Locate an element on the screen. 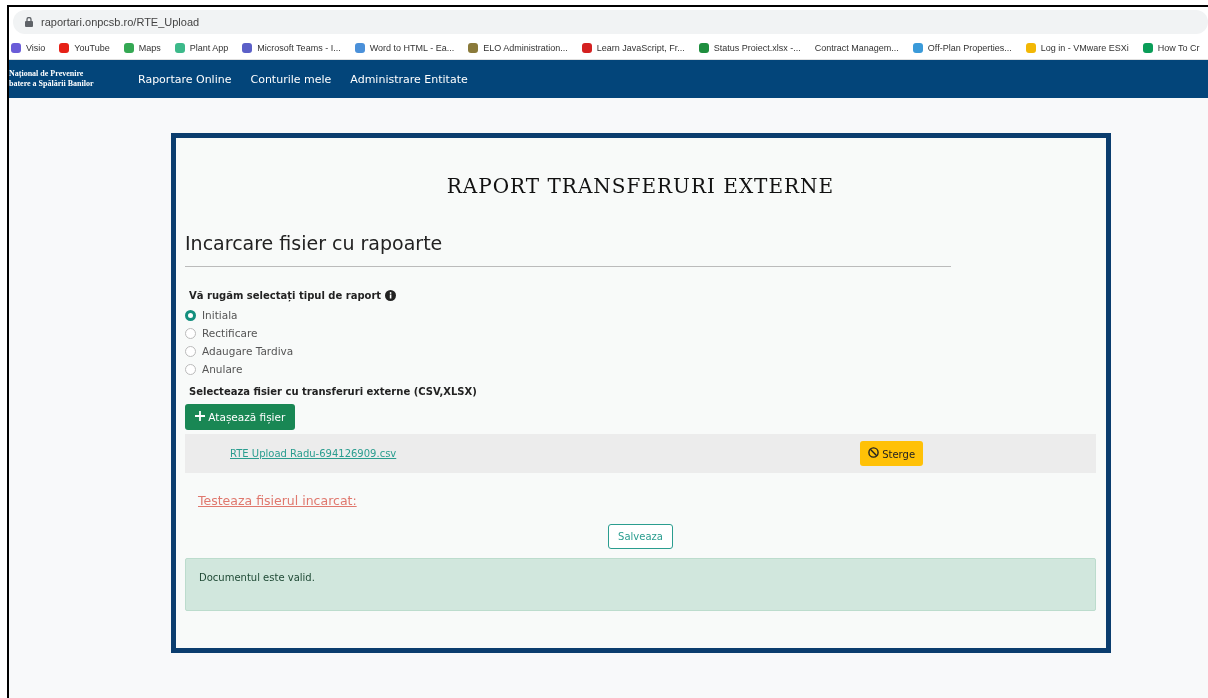 Image resolution: width=1208 pixels, height=698 pixels. radio-option: Anulare is located at coordinates (640, 369).